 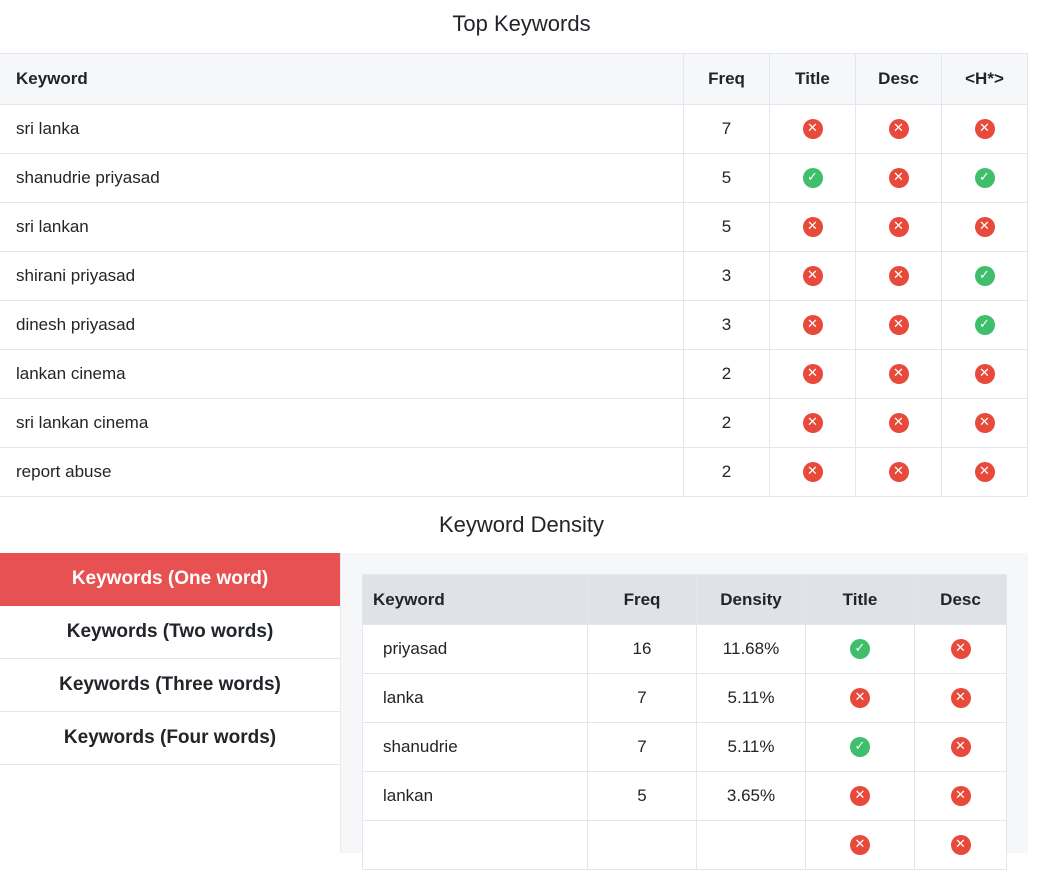 I want to click on keyword-cell: lankan cinema, so click(x=342, y=374).